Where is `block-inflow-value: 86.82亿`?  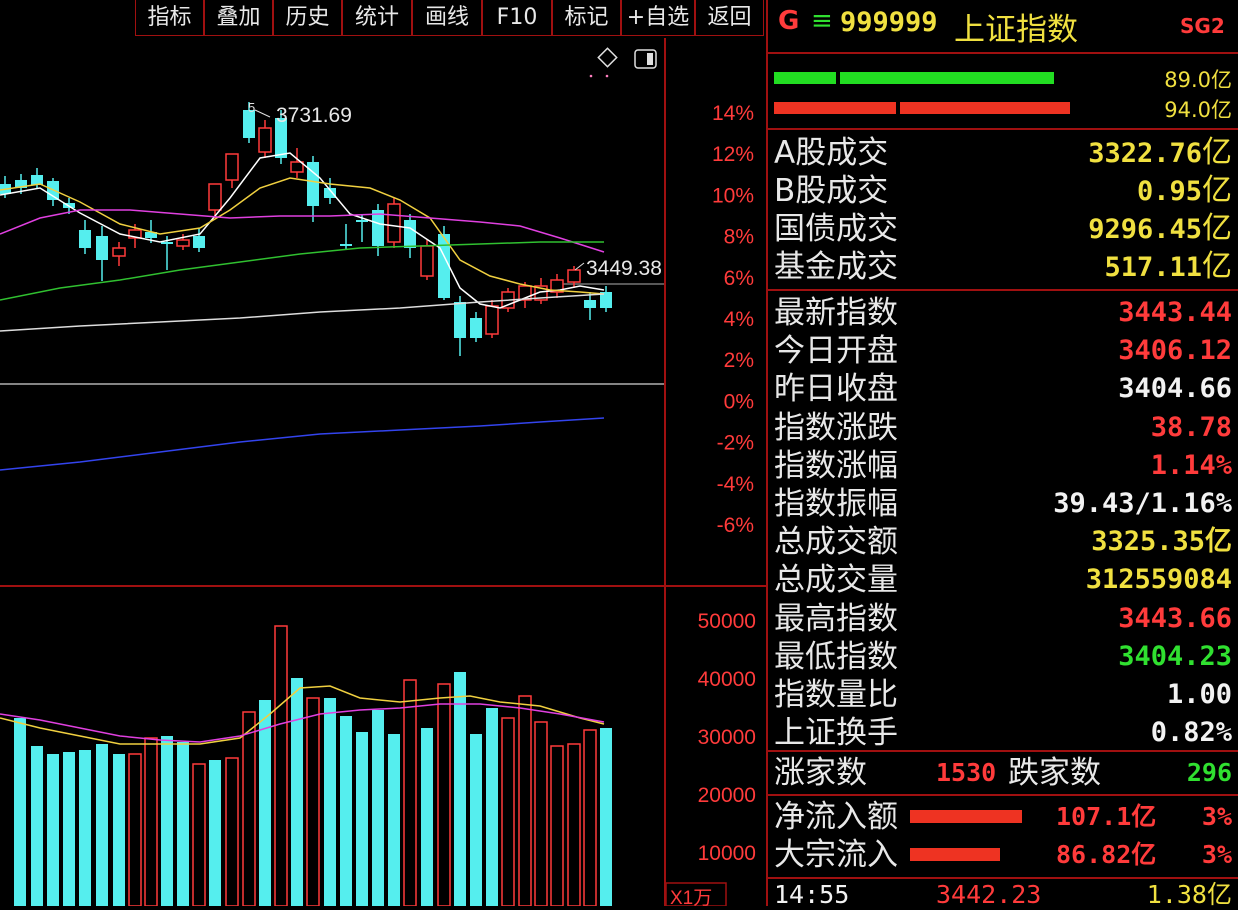
block-inflow-value: 86.82亿 is located at coordinates (1106, 854).